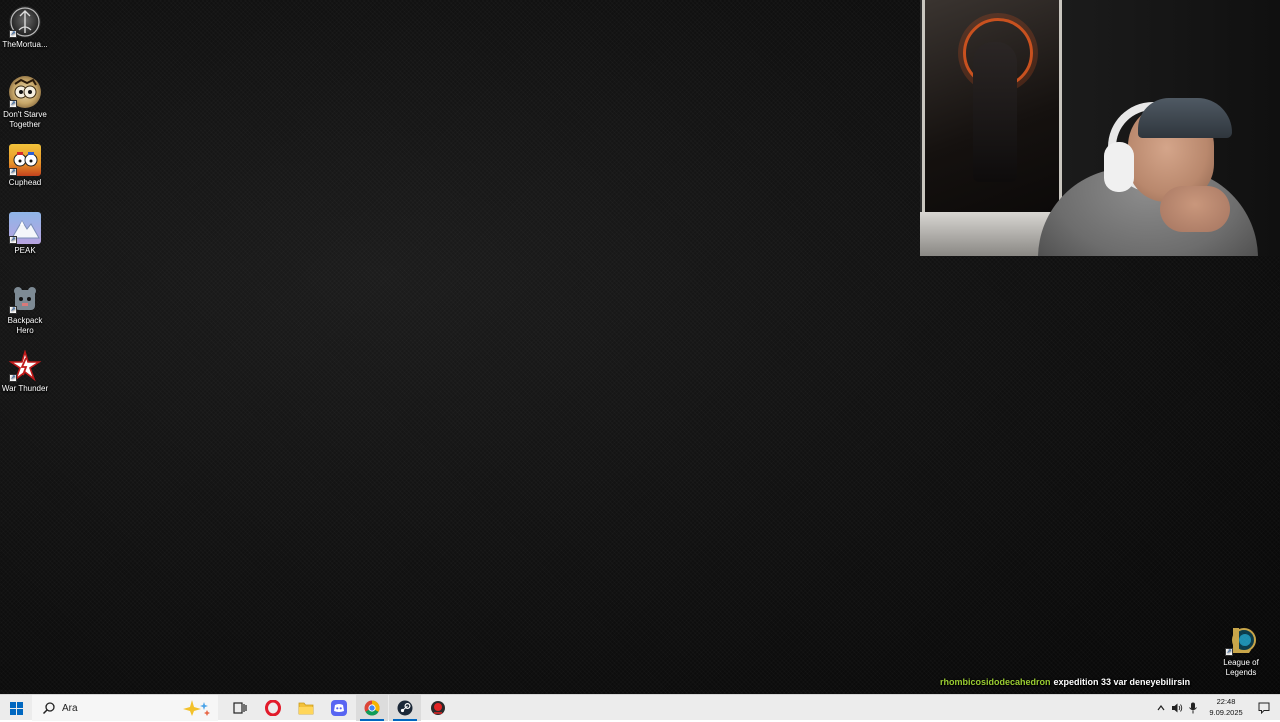  What do you see at coordinates (1185, 118) in the screenshot?
I see `cap` at bounding box center [1185, 118].